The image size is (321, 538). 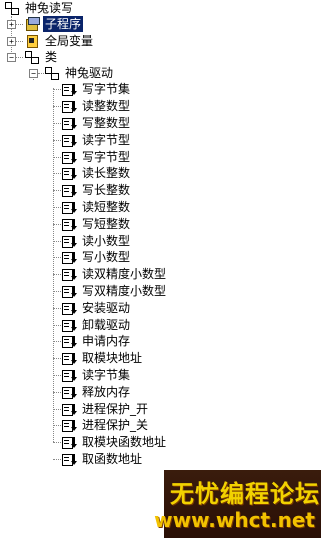 I want to click on method-item: 读长整数, so click(x=96, y=173).